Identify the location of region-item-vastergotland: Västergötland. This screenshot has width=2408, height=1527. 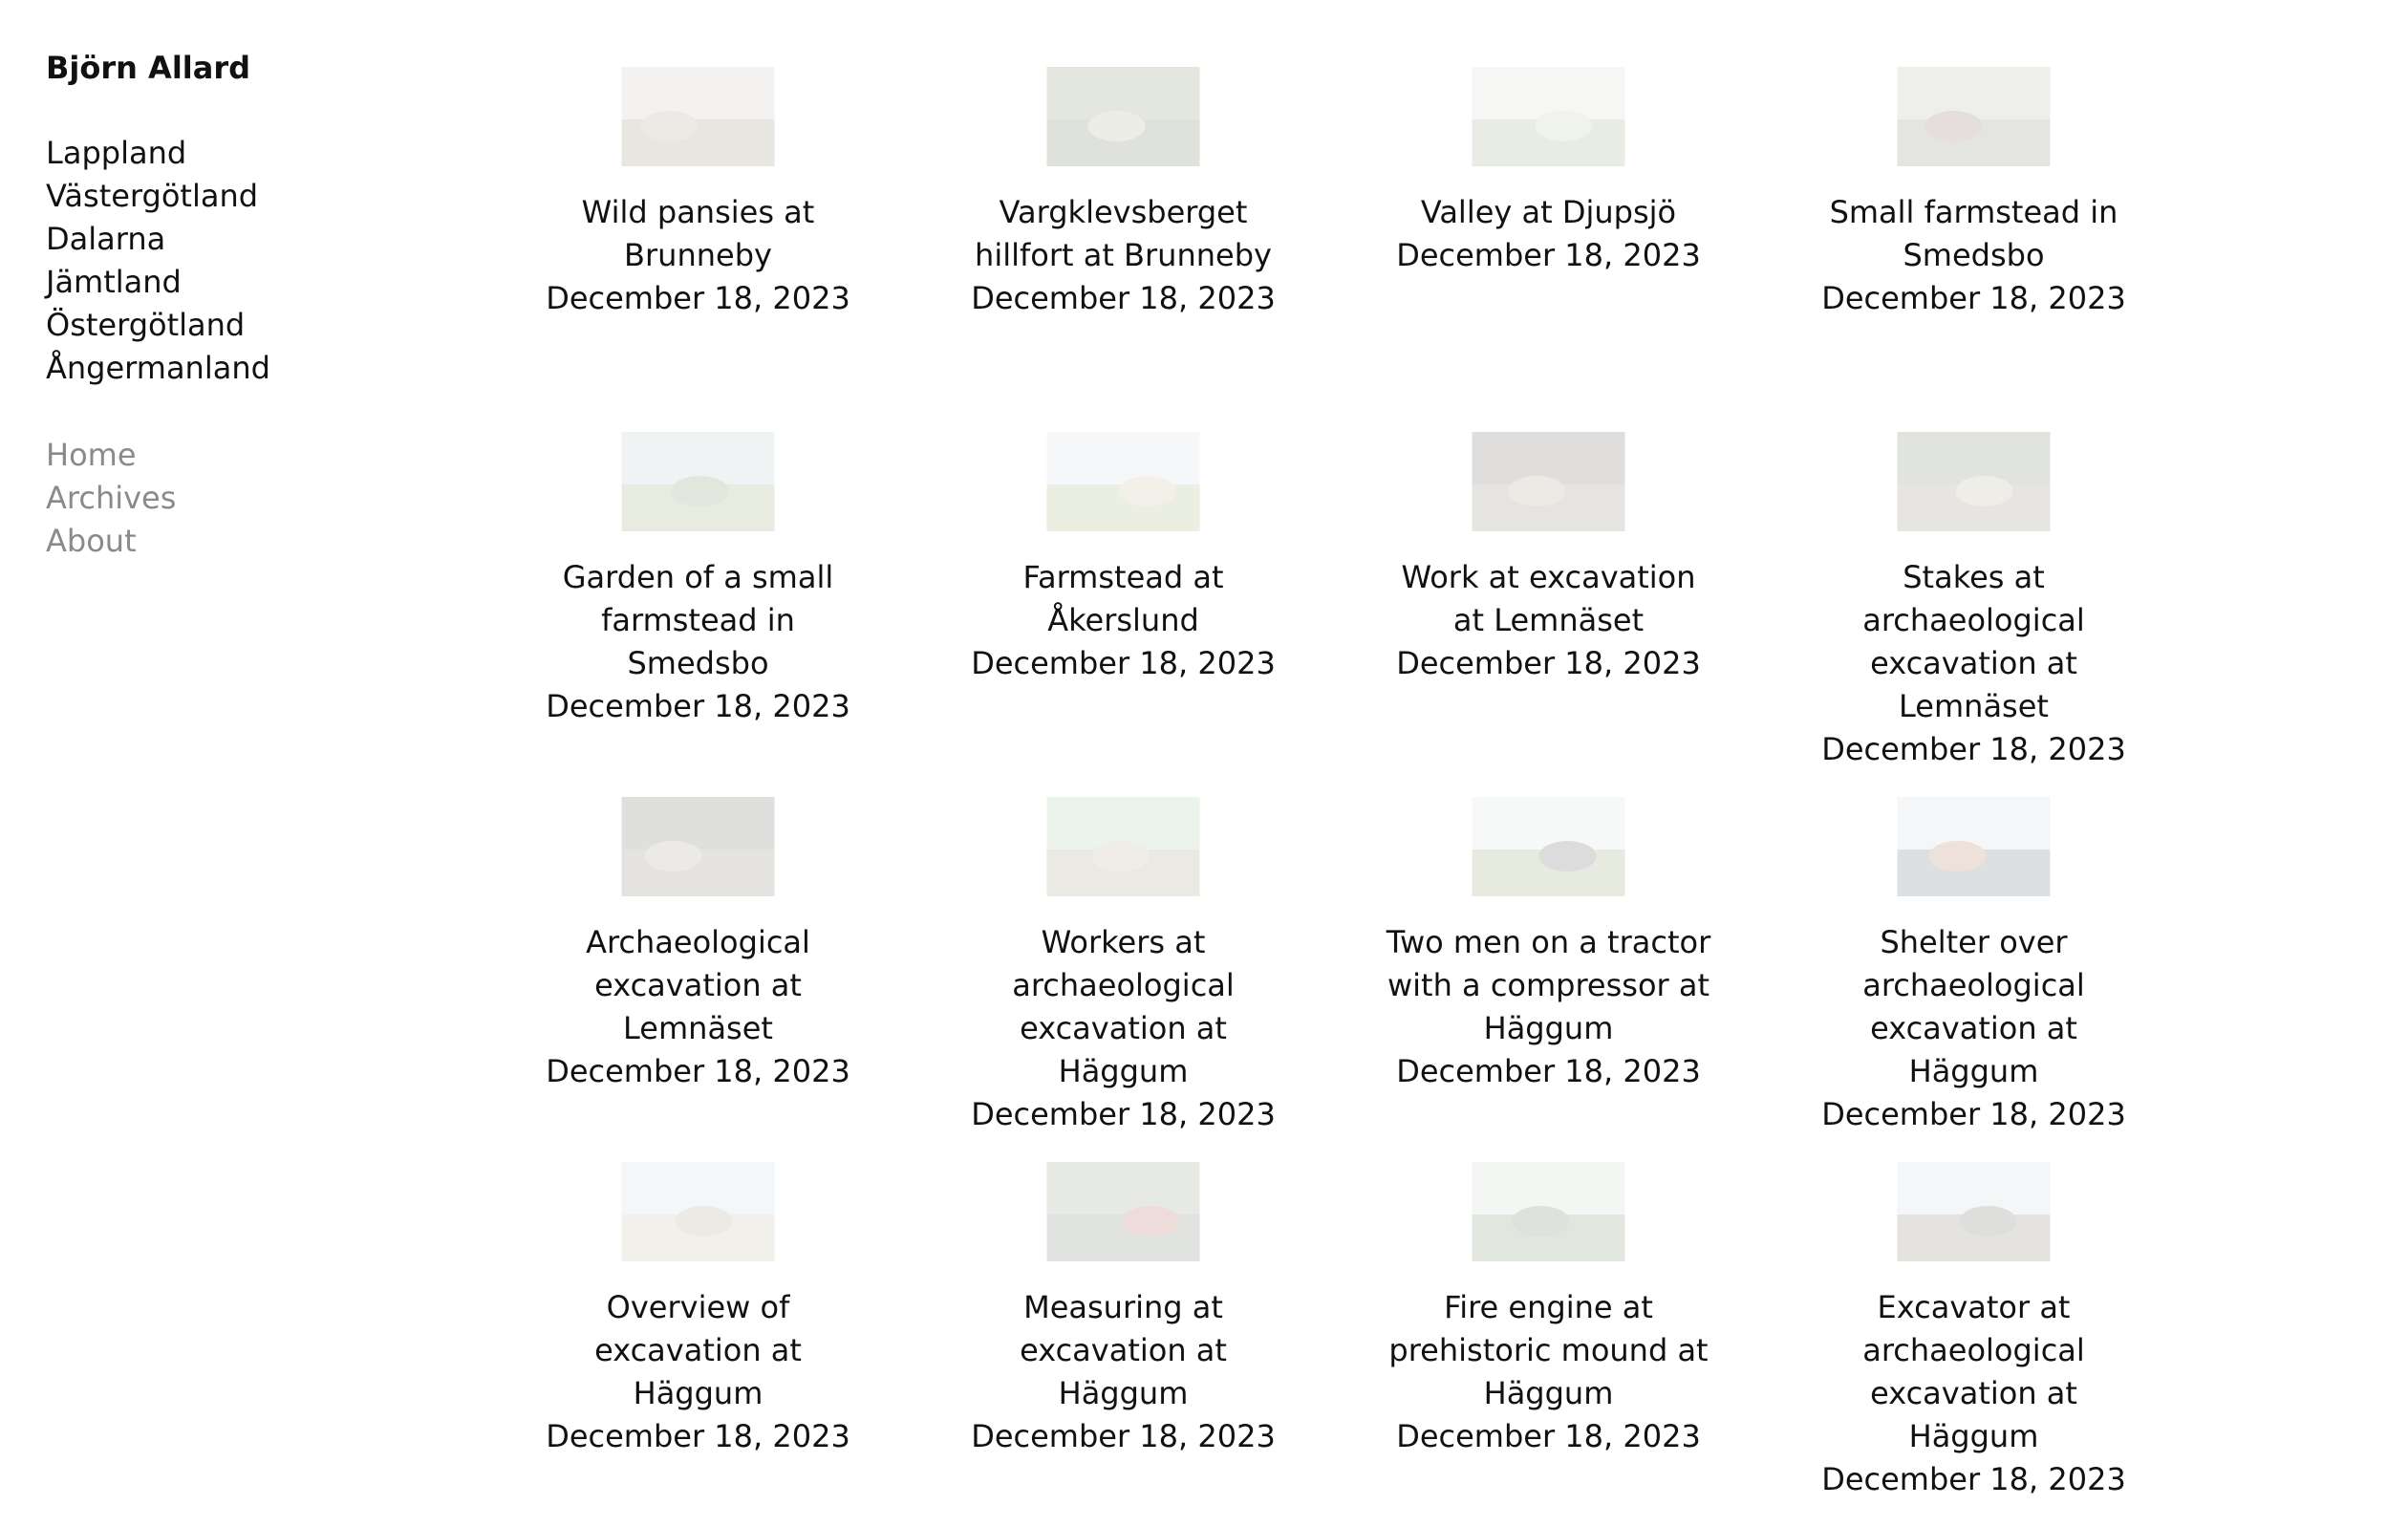
(228, 196).